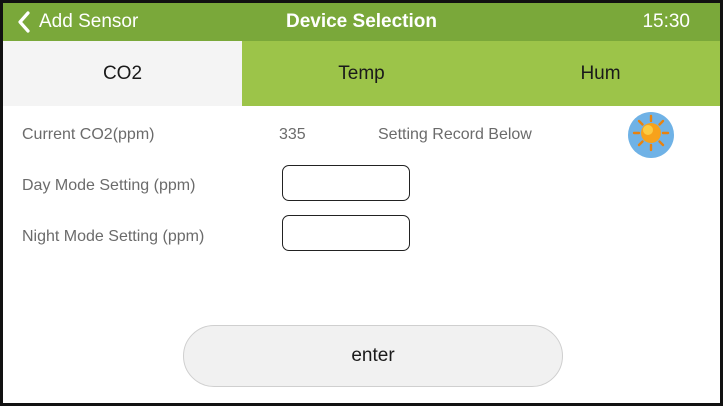 The height and width of the screenshot is (406, 723). I want to click on tab-temp: Temp, so click(361, 73).